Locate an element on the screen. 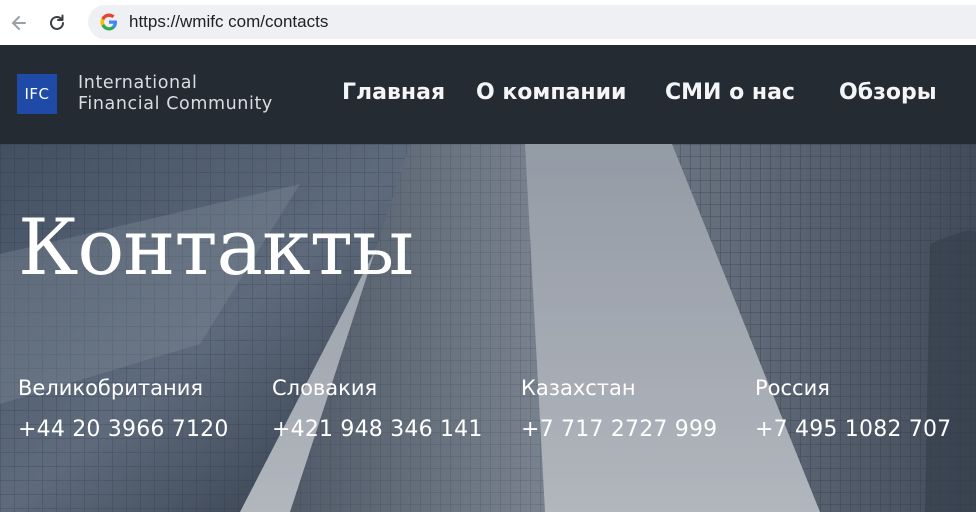  arrow-back-icon is located at coordinates (18, 22).